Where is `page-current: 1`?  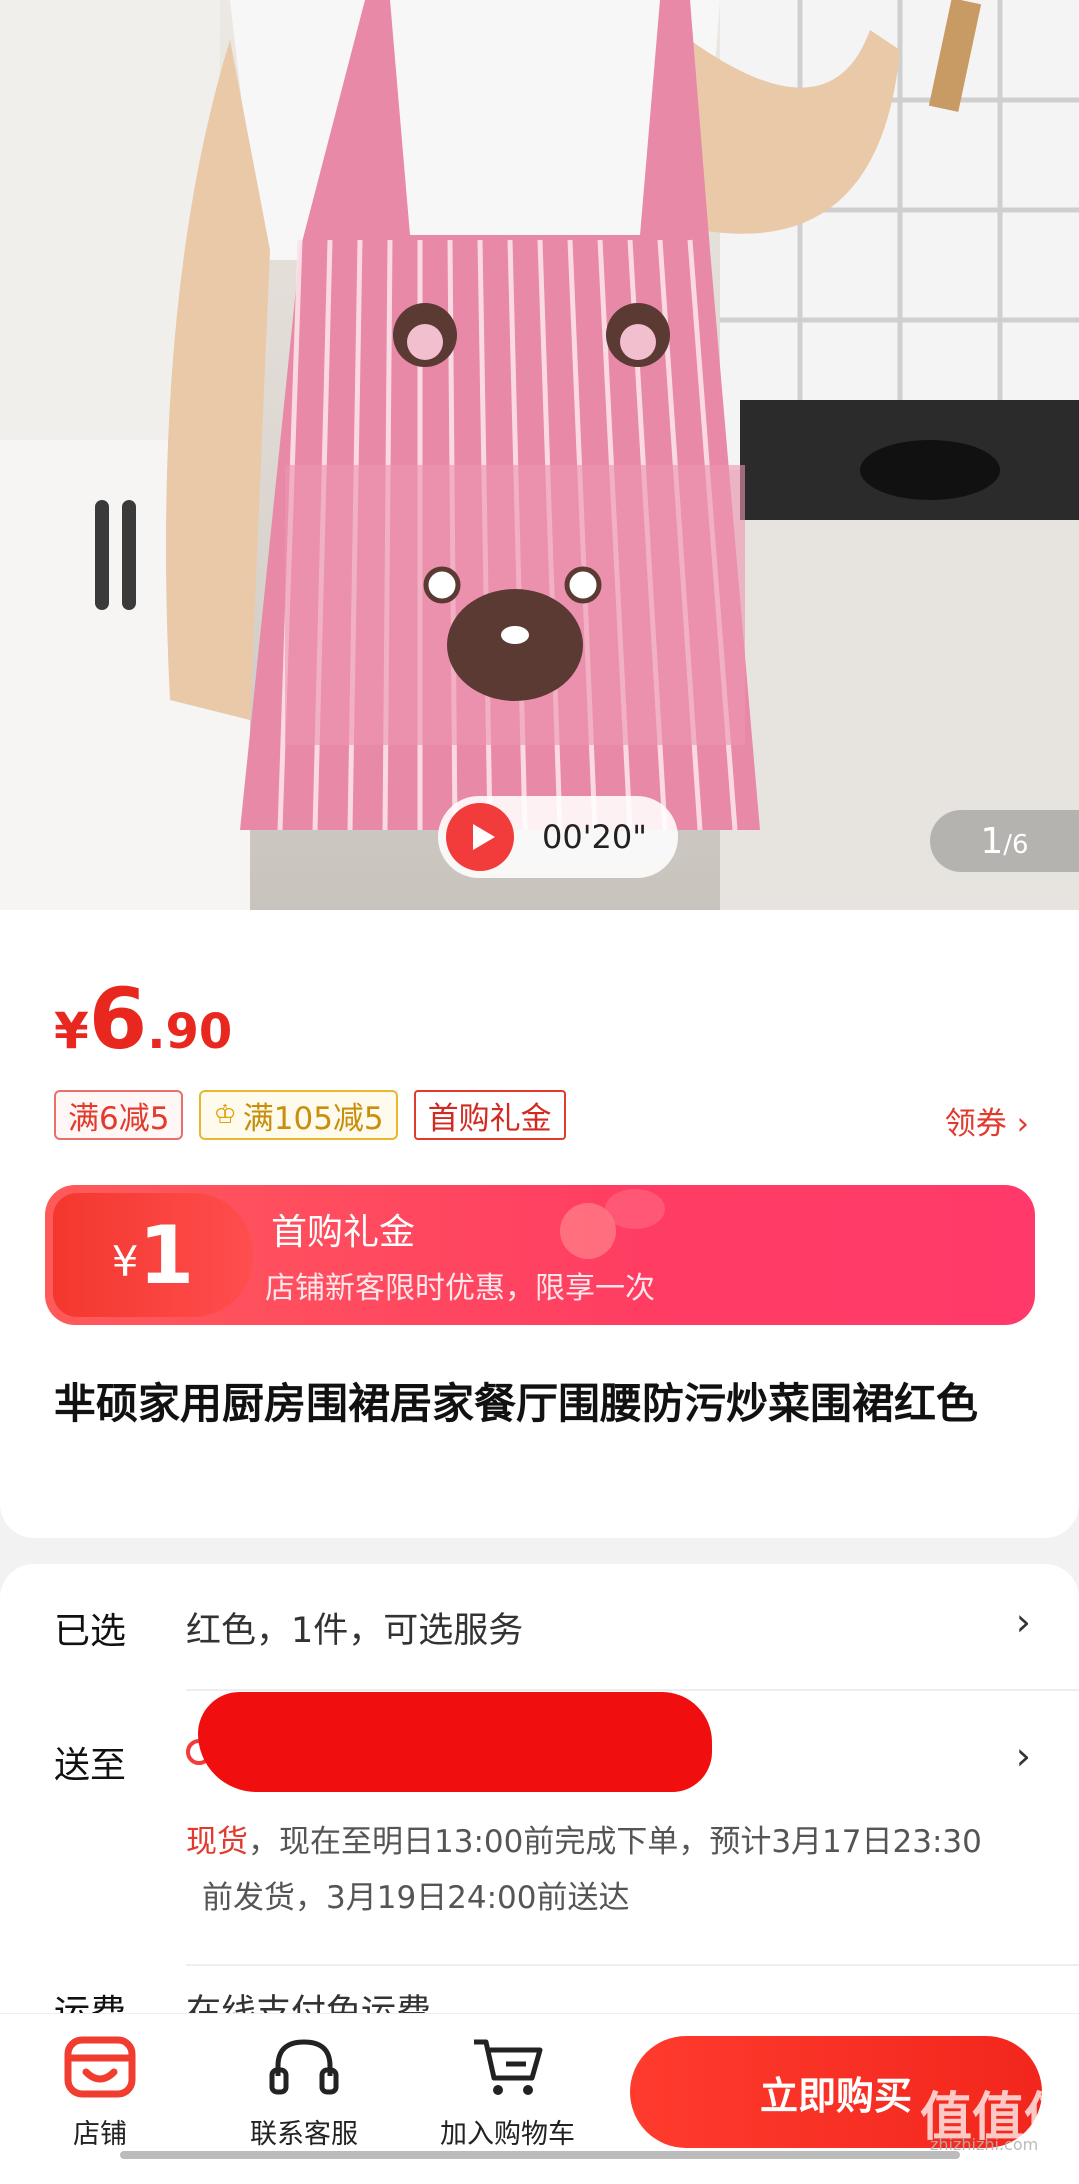
page-current: 1 is located at coordinates (992, 841).